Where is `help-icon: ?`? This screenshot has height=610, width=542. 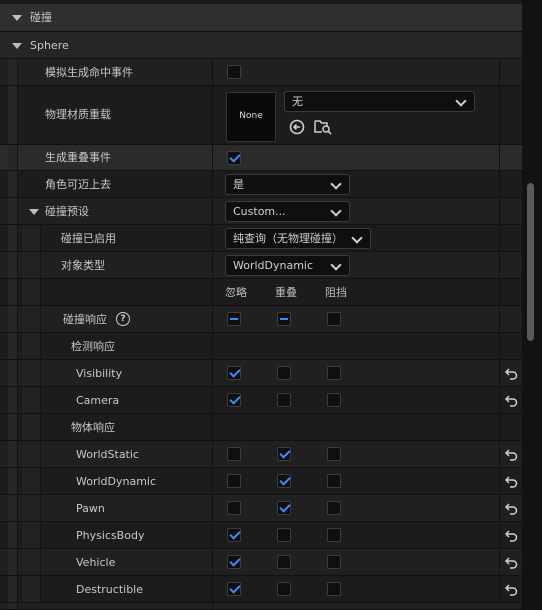 help-icon: ? is located at coordinates (123, 319).